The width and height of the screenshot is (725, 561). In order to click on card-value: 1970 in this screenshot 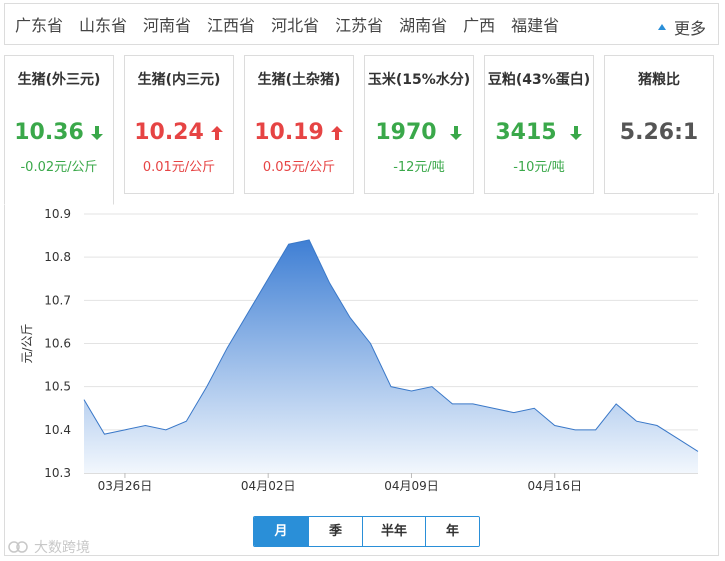, I will do `click(419, 132)`.